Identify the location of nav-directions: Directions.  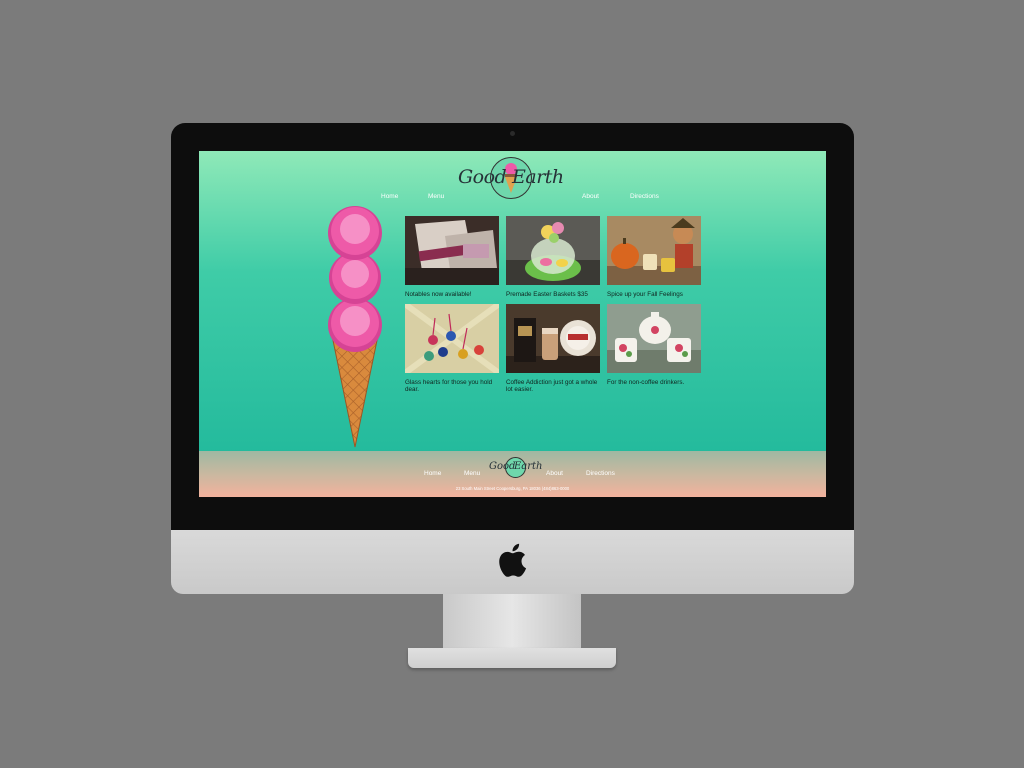
(644, 196).